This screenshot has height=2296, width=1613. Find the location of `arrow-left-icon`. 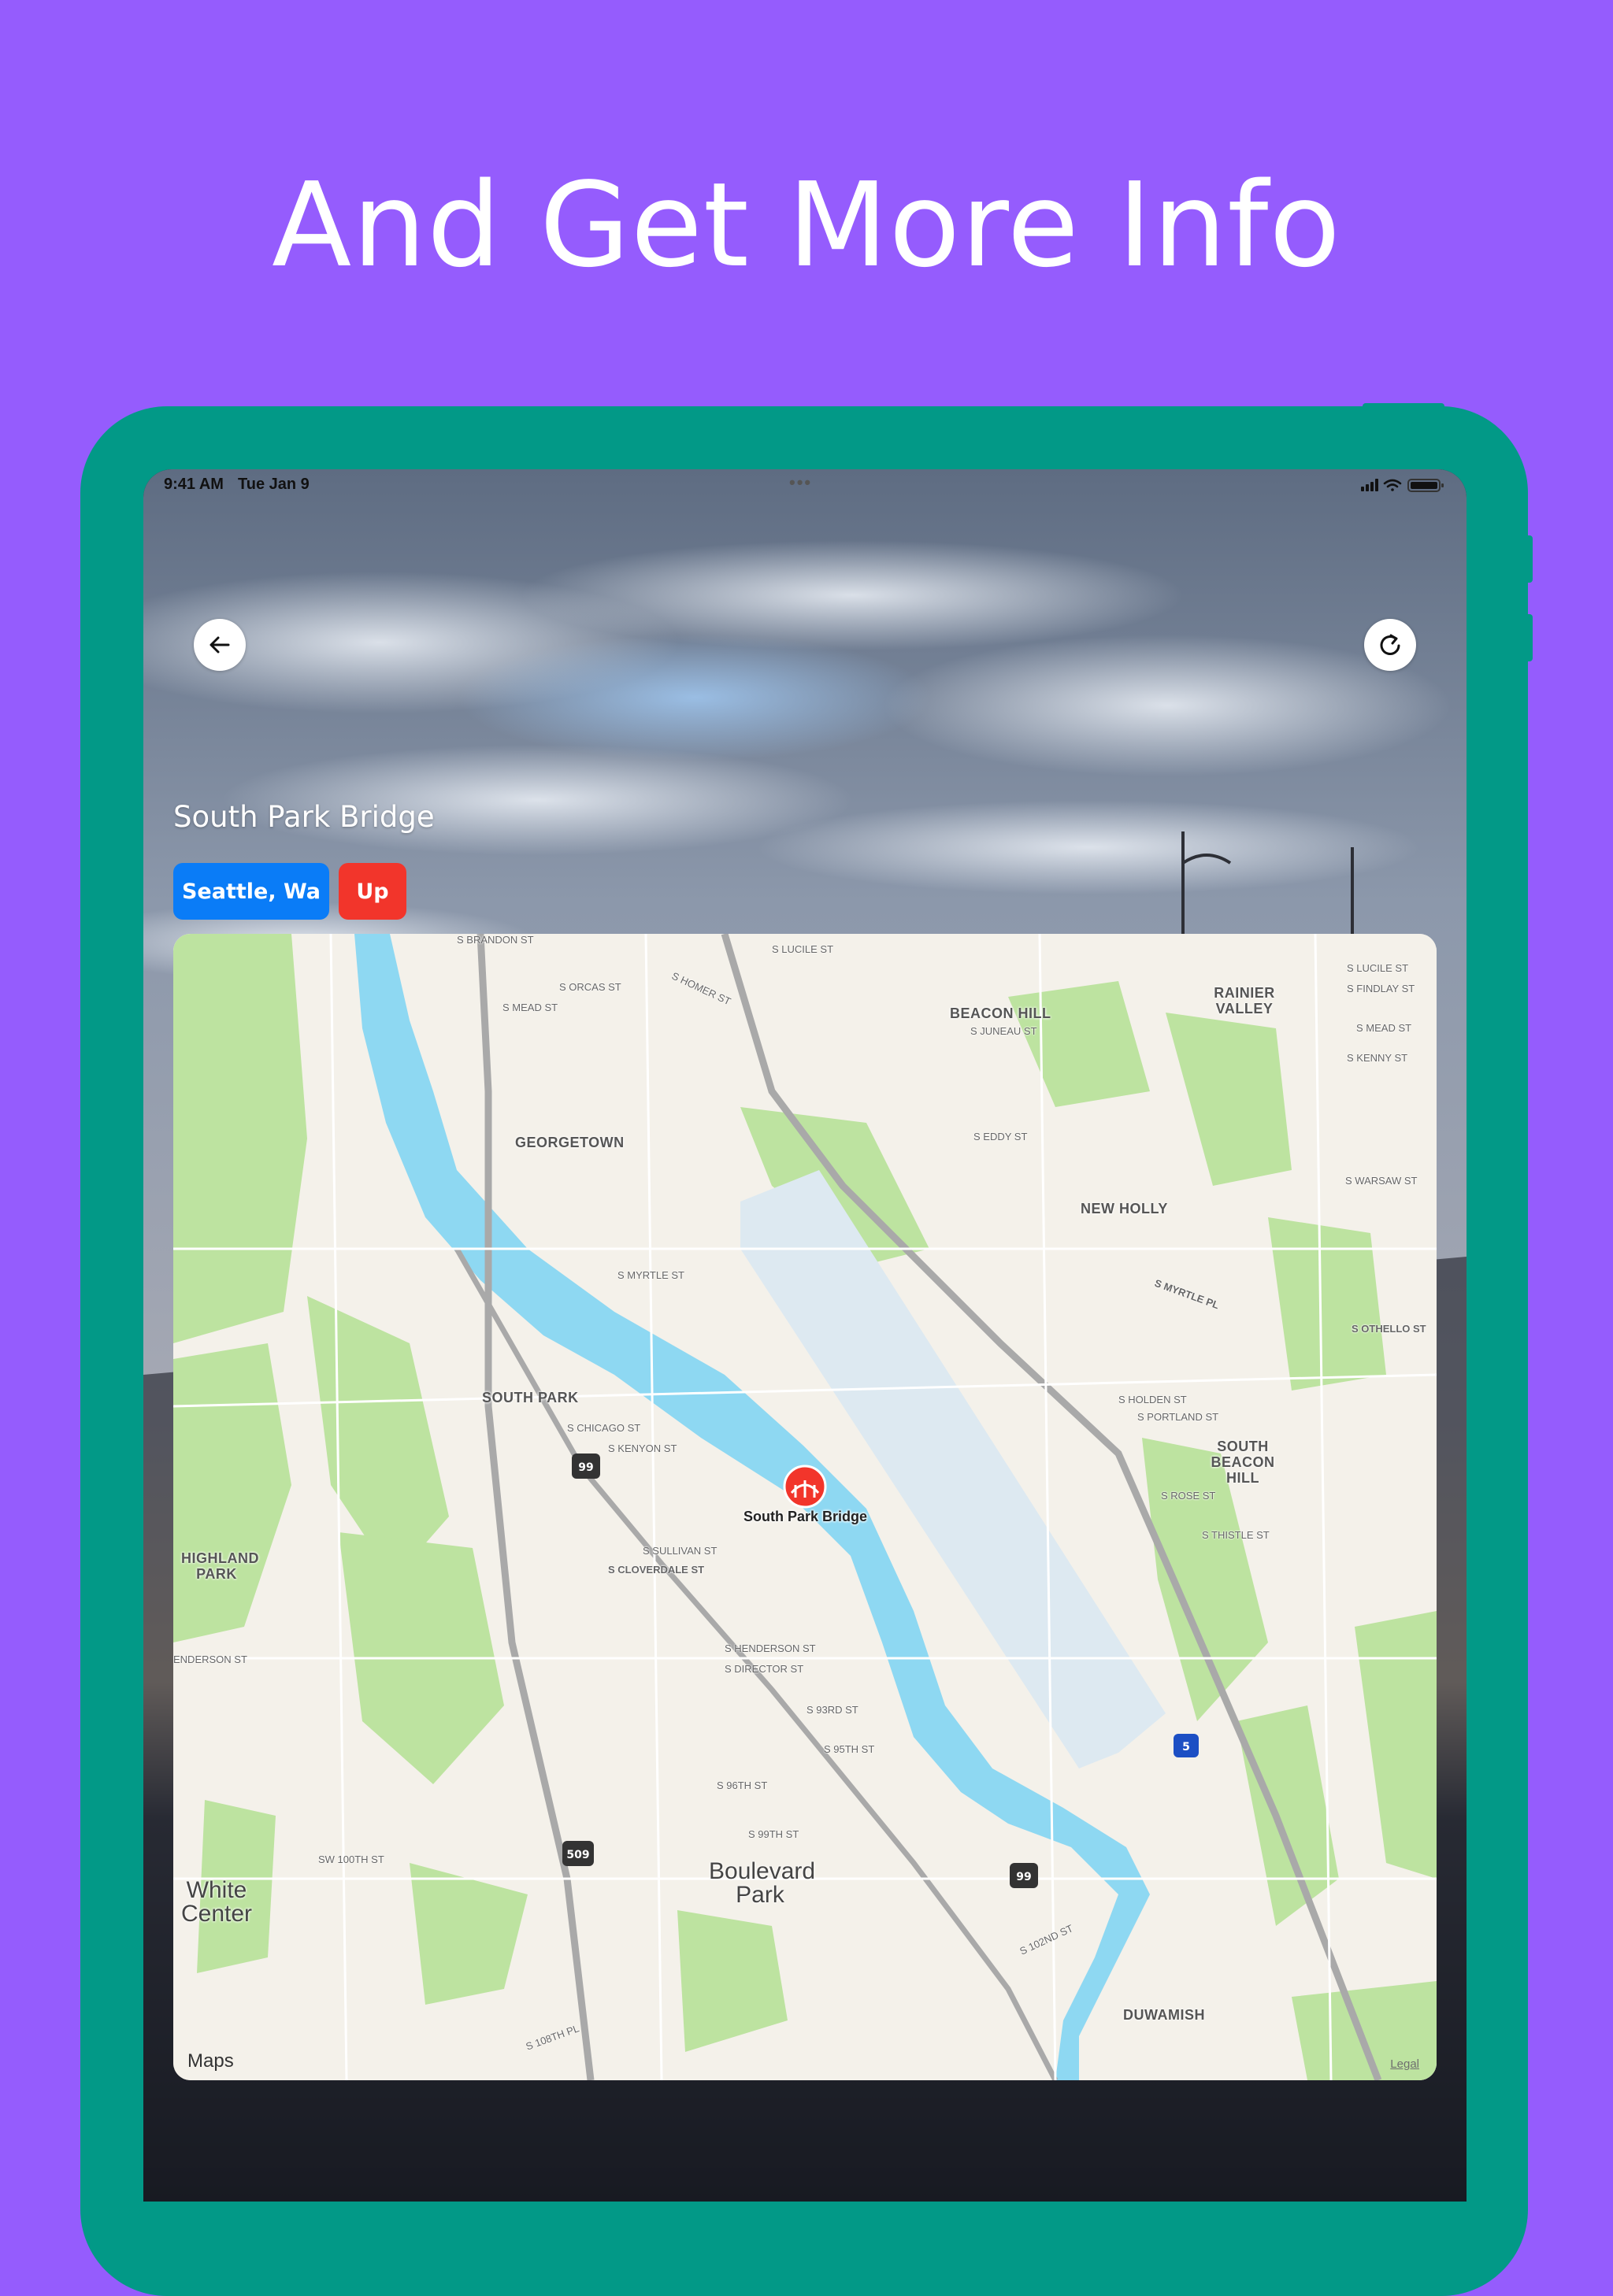

arrow-left-icon is located at coordinates (220, 645).